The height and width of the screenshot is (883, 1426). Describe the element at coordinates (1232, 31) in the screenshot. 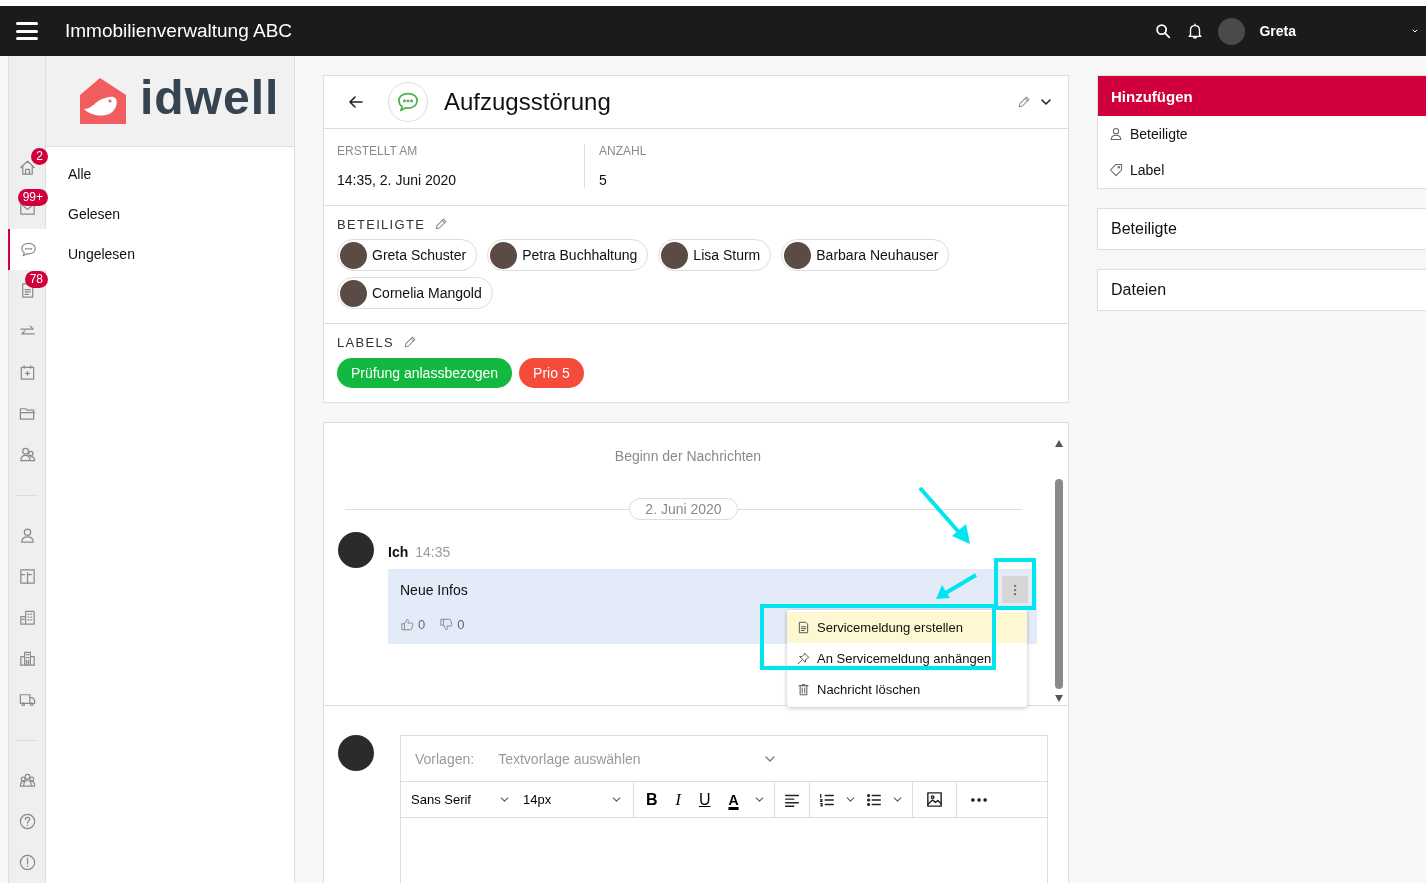

I see `user-avatar` at that location.